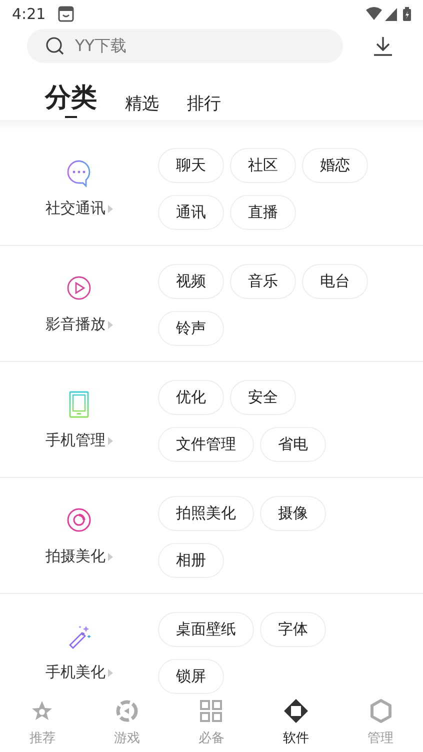  Describe the element at coordinates (263, 397) in the screenshot. I see `tag-chip: 安全` at that location.